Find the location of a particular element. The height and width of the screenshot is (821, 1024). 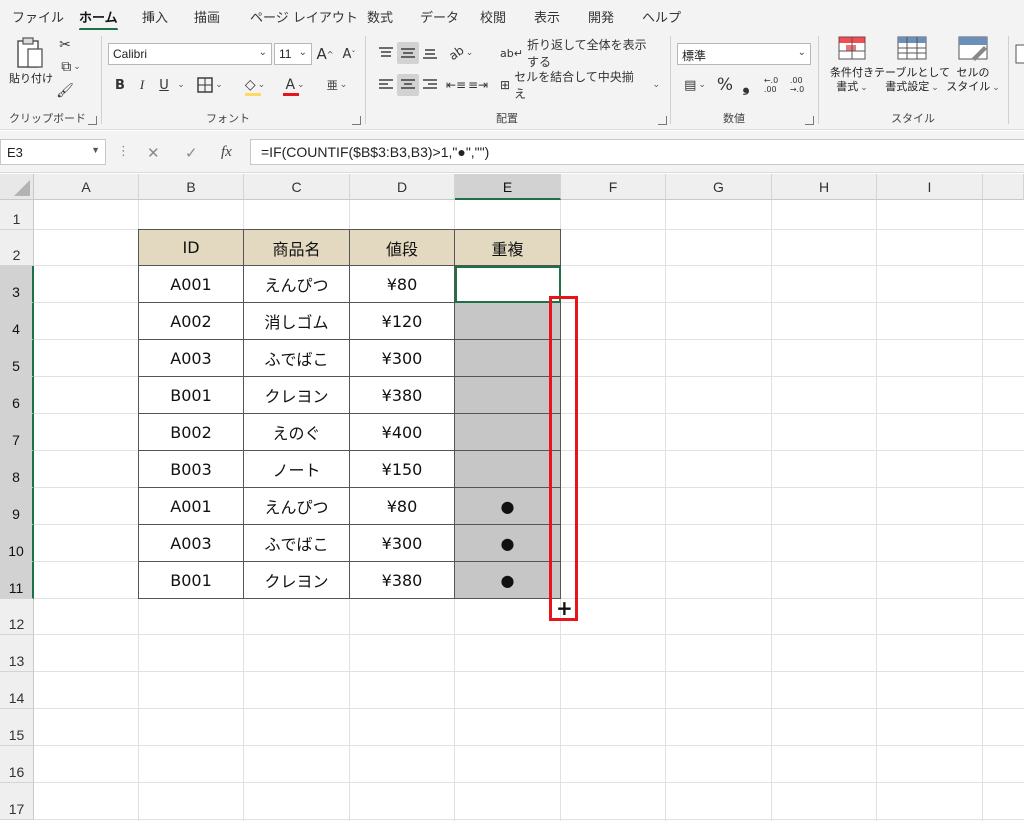

menu-tab-6: データ is located at coordinates (439, 16).